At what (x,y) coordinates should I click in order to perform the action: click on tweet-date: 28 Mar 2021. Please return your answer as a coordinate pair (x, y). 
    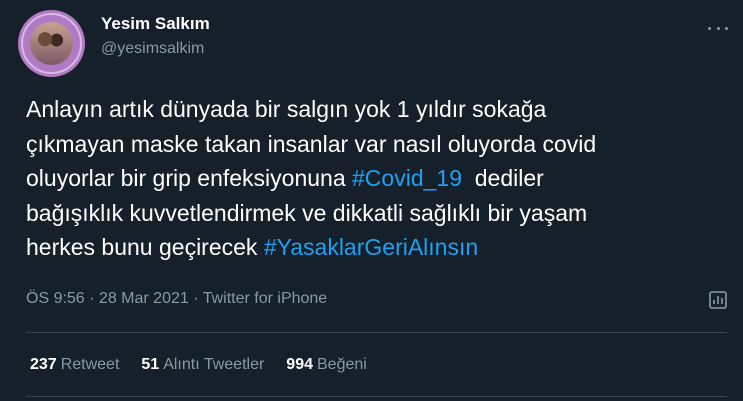
    Looking at the image, I should click on (144, 298).